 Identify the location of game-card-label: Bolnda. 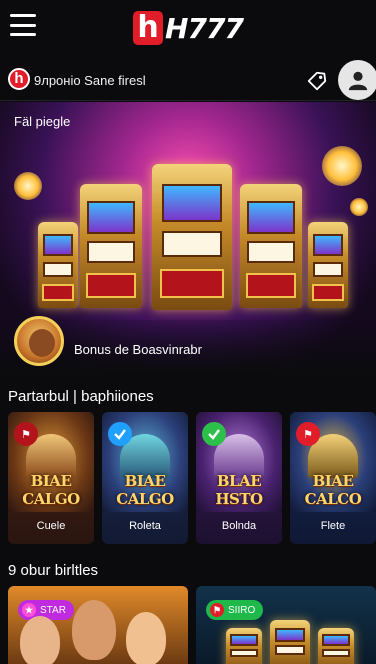
(239, 526).